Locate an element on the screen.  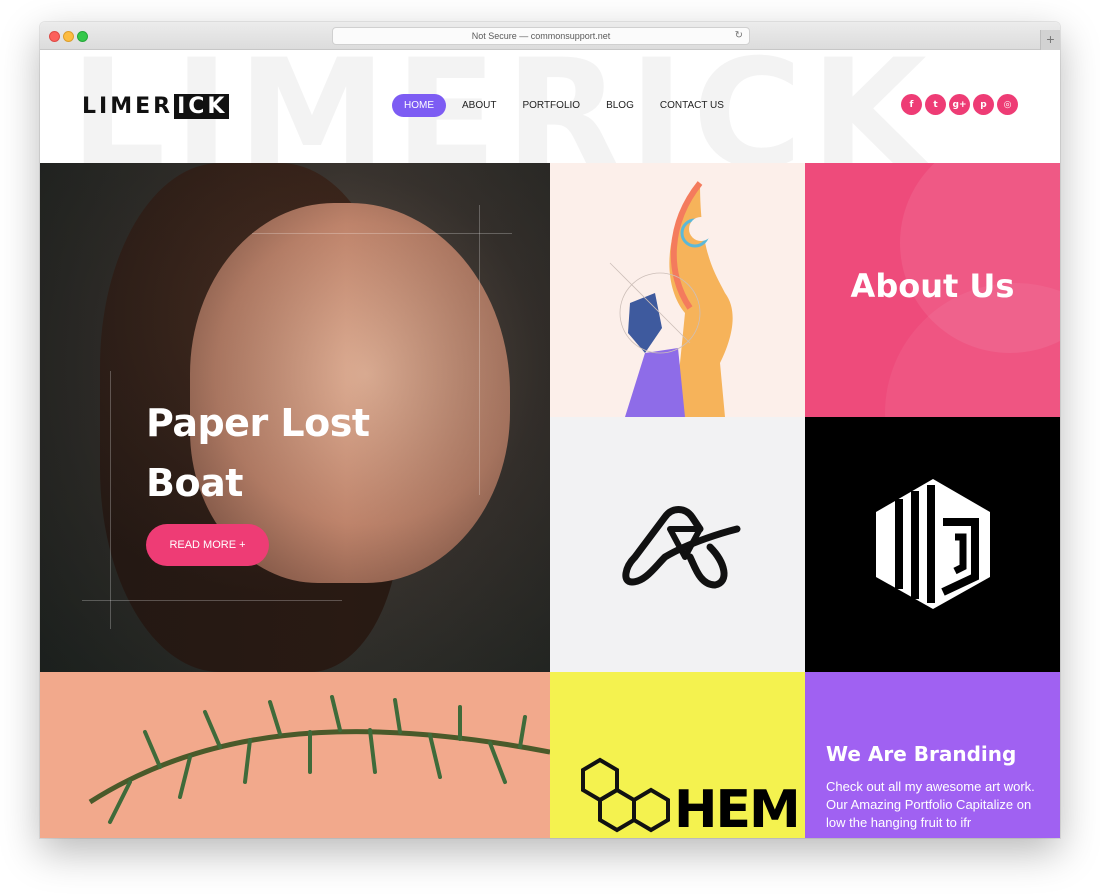
pinterest-icon: p is located at coordinates (983, 104).